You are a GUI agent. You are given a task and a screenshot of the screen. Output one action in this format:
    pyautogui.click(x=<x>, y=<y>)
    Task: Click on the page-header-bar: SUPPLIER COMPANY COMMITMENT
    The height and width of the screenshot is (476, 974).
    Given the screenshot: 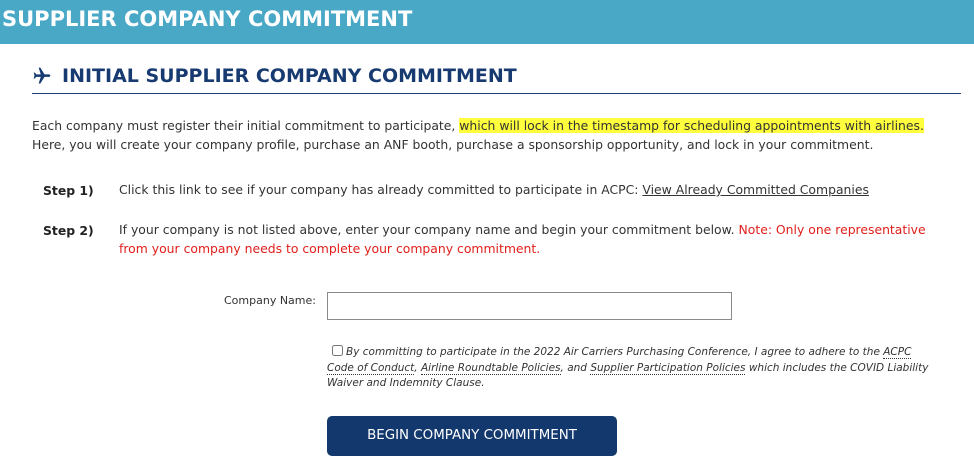 What is the action you would take?
    pyautogui.click(x=487, y=22)
    